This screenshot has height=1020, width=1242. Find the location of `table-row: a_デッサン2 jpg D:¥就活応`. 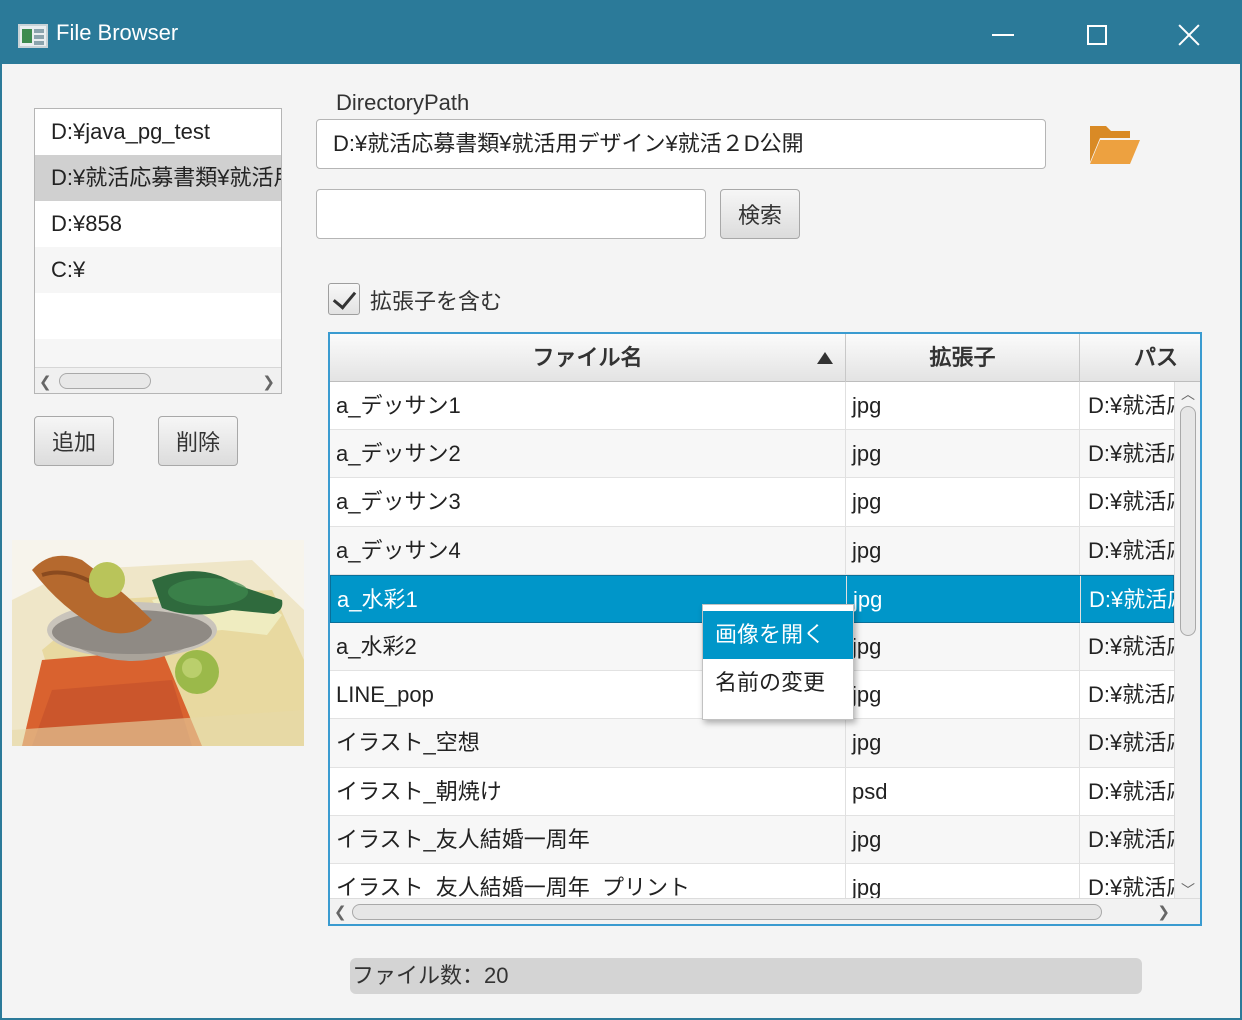

table-row: a_デッサン2 jpg D:¥就活応 is located at coordinates (752, 454).